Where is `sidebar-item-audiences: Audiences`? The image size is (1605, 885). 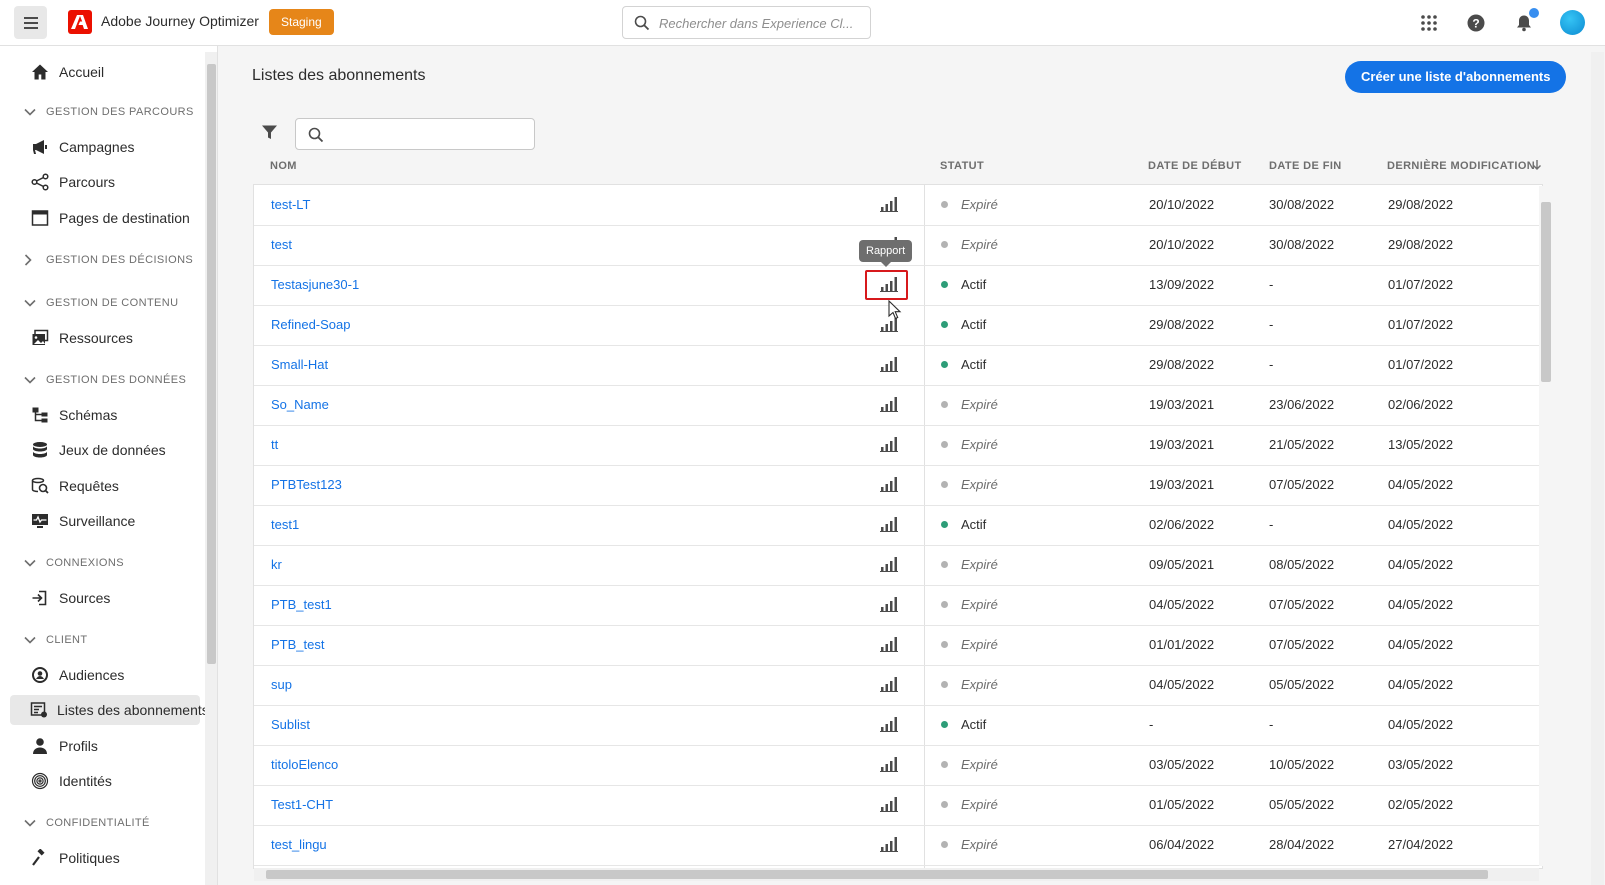 sidebar-item-audiences: Audiences is located at coordinates (77, 675).